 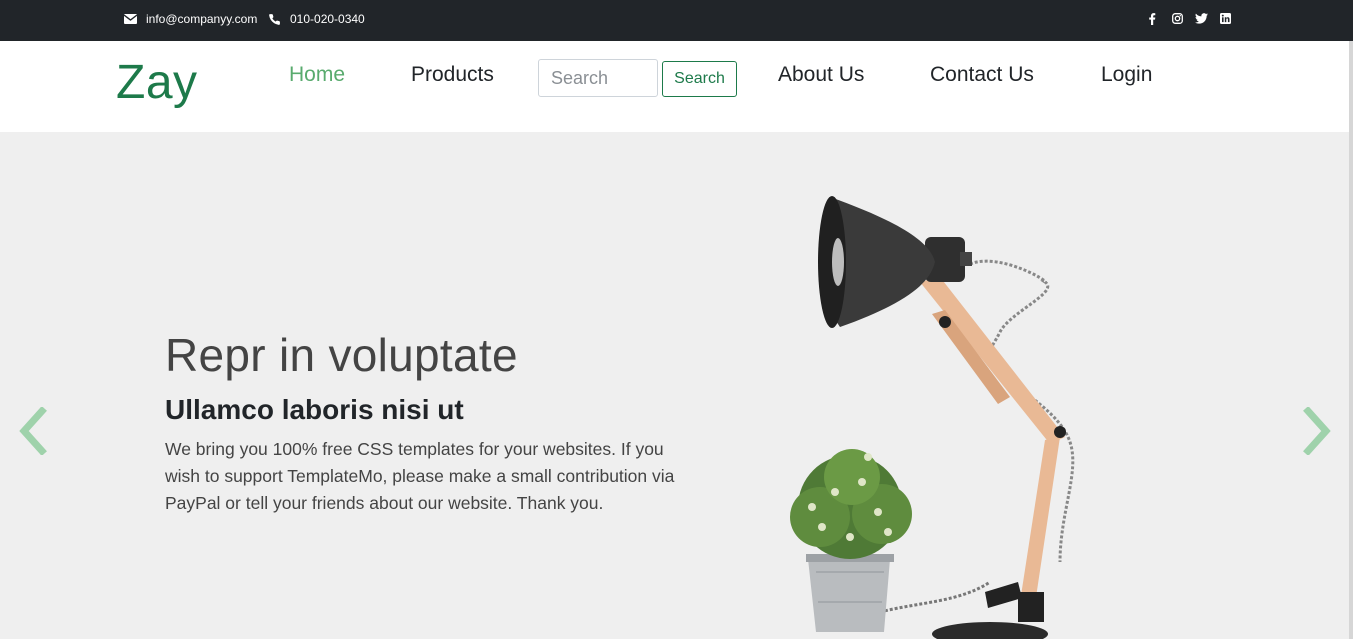 I want to click on carousel-next-button, so click(x=1319, y=431).